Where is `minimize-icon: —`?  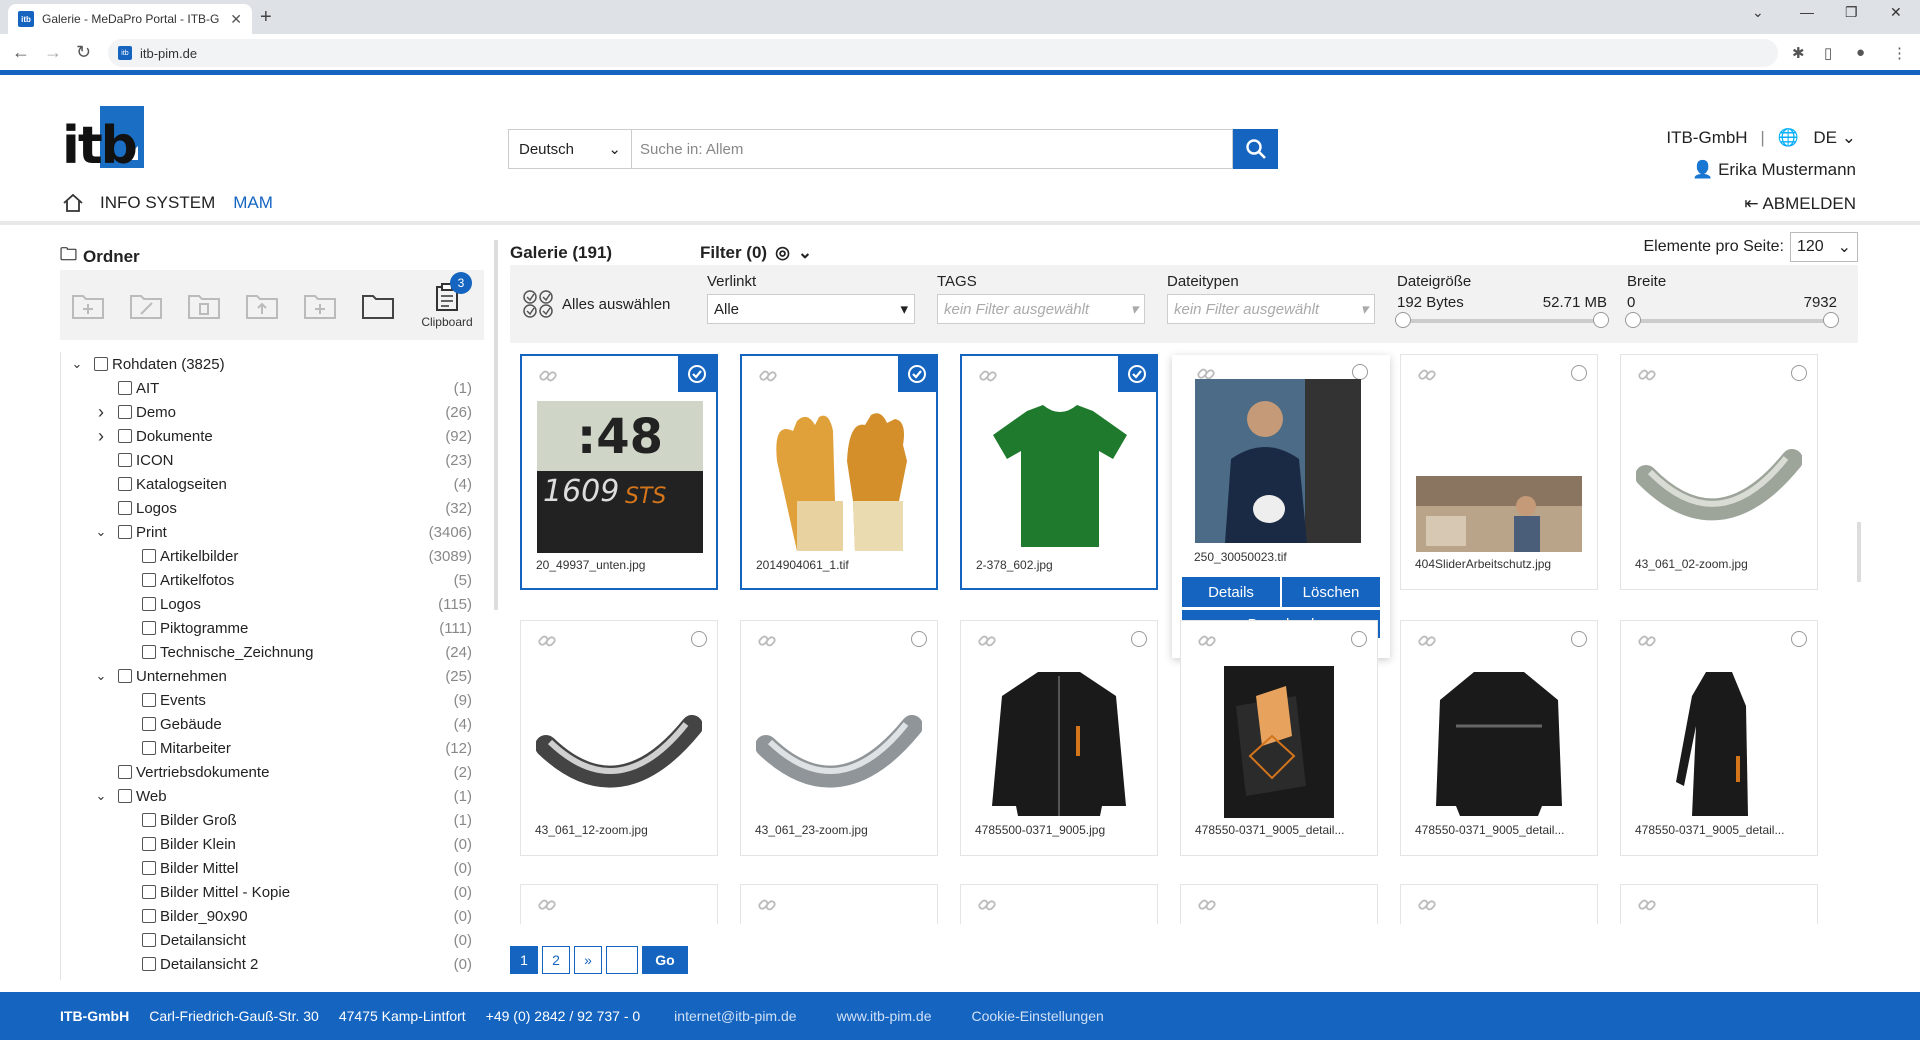
minimize-icon: — is located at coordinates (1807, 12).